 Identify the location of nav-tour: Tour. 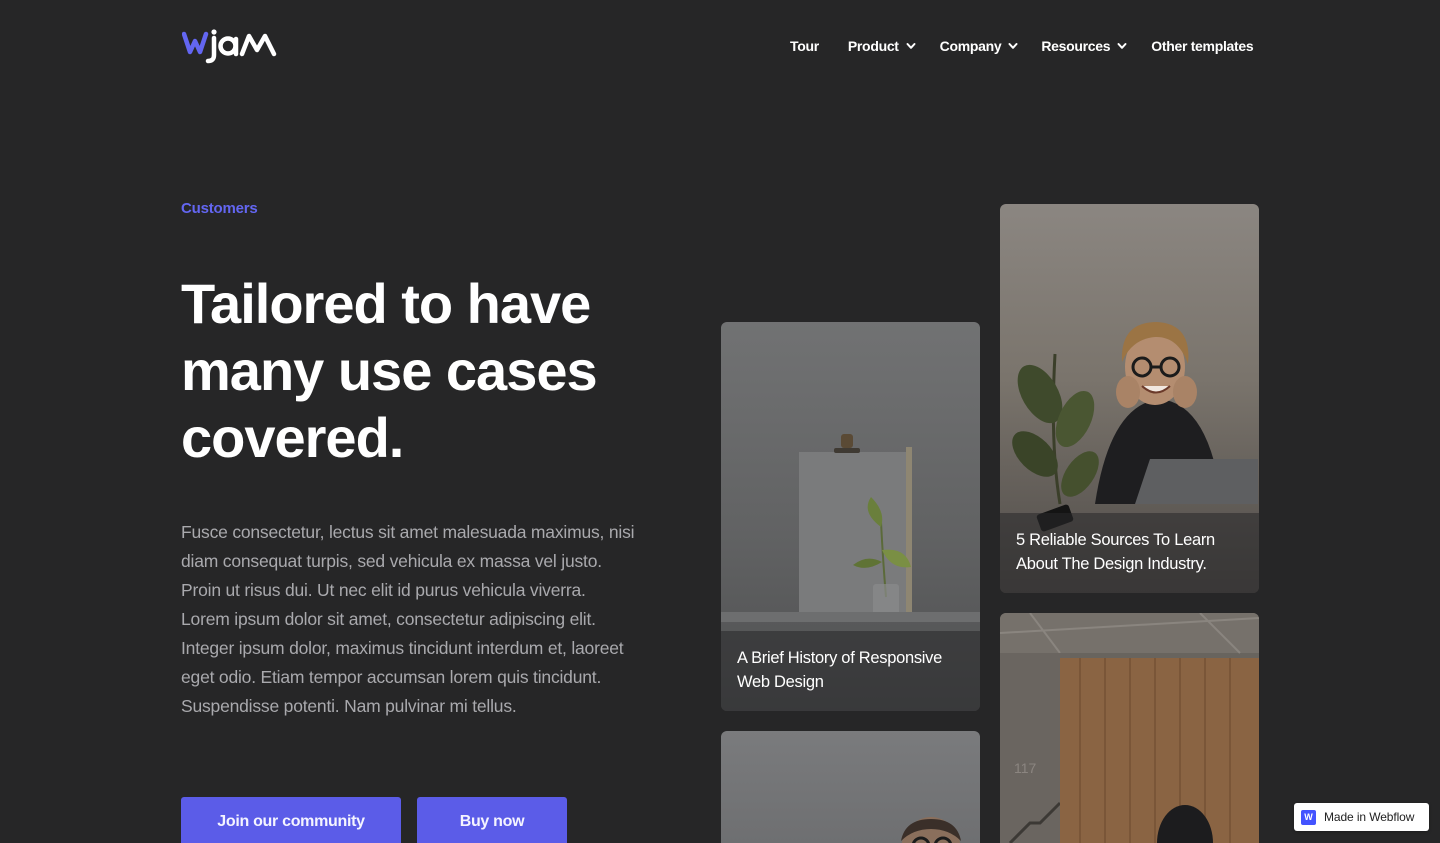
(804, 46).